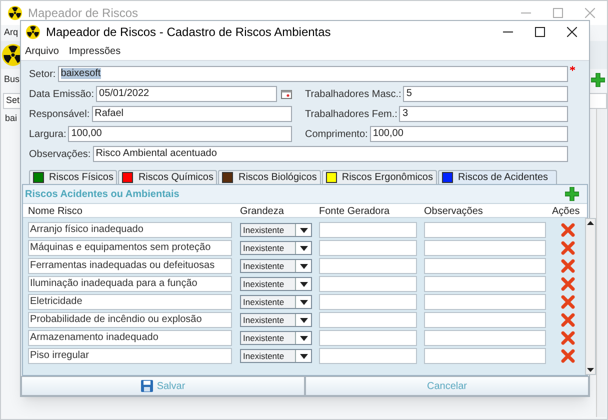 The height and width of the screenshot is (420, 608). Describe the element at coordinates (572, 32) in the screenshot. I see `close-icon` at that location.